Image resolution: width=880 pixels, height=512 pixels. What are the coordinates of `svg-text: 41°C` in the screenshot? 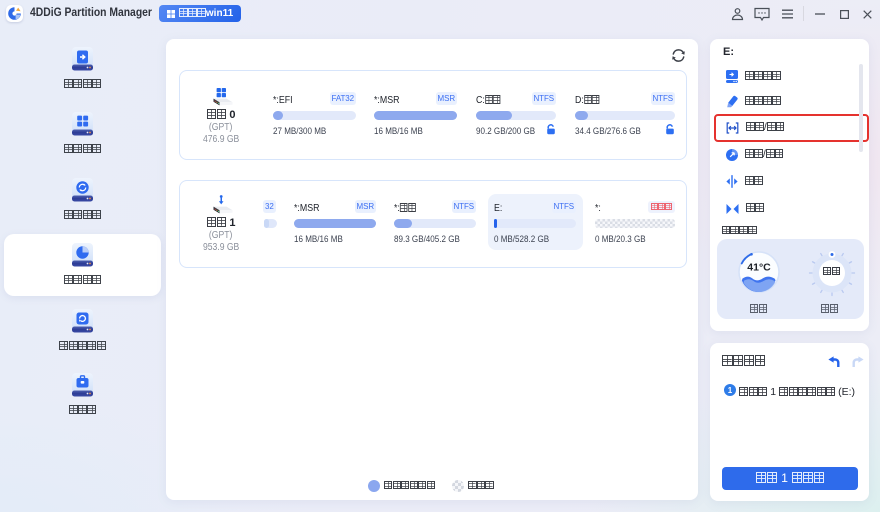 It's located at (759, 268).